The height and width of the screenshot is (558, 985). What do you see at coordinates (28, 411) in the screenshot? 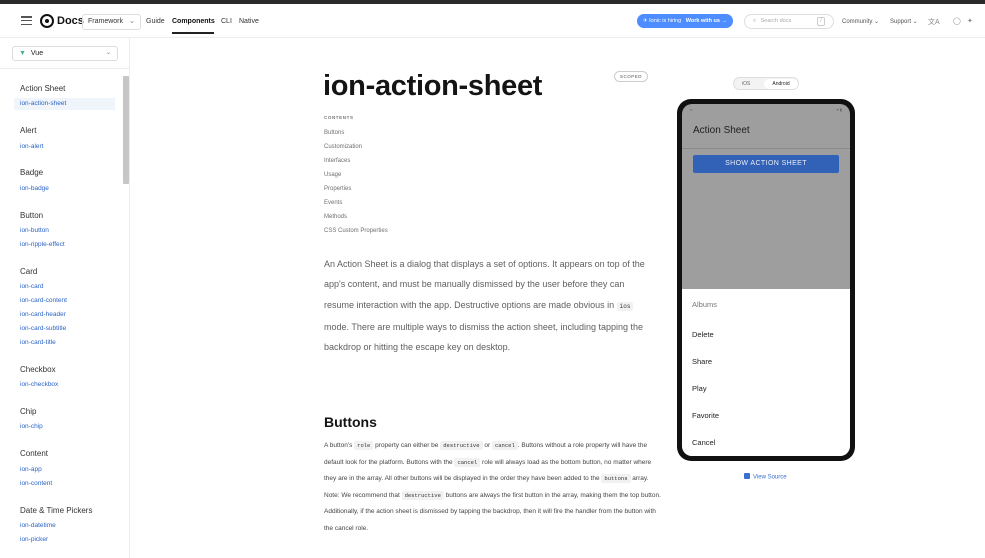
I see `sidebar-group-chip: Chip` at bounding box center [28, 411].